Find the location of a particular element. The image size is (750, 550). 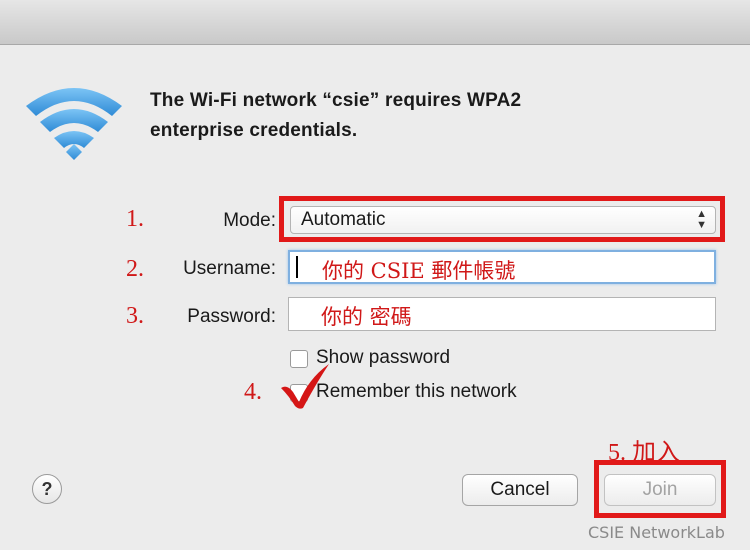

message-line-2: enterprise credentials. is located at coordinates (254, 130).